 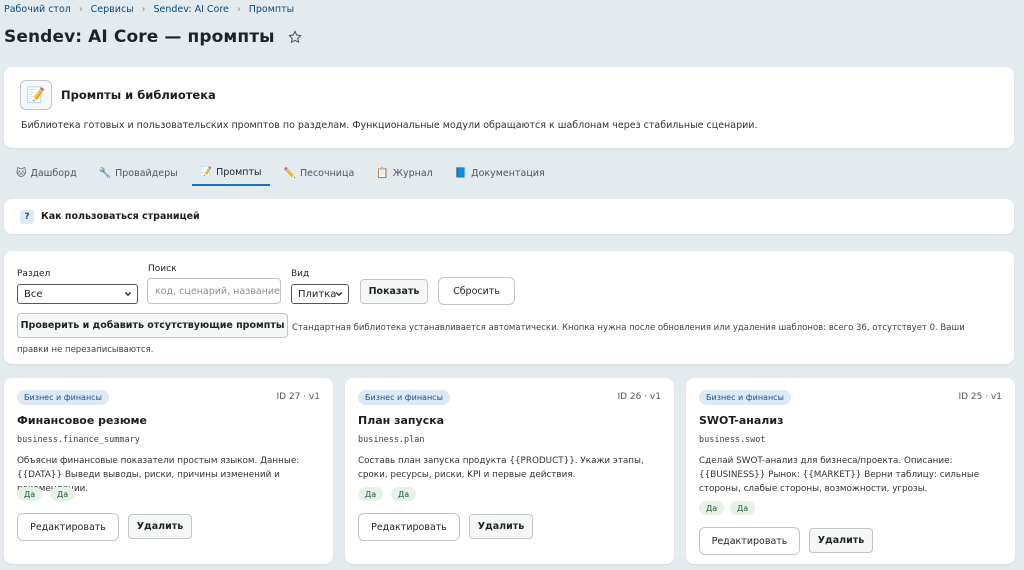 I want to click on tab-dashboard: 🐱 Дашборд, so click(x=46, y=173).